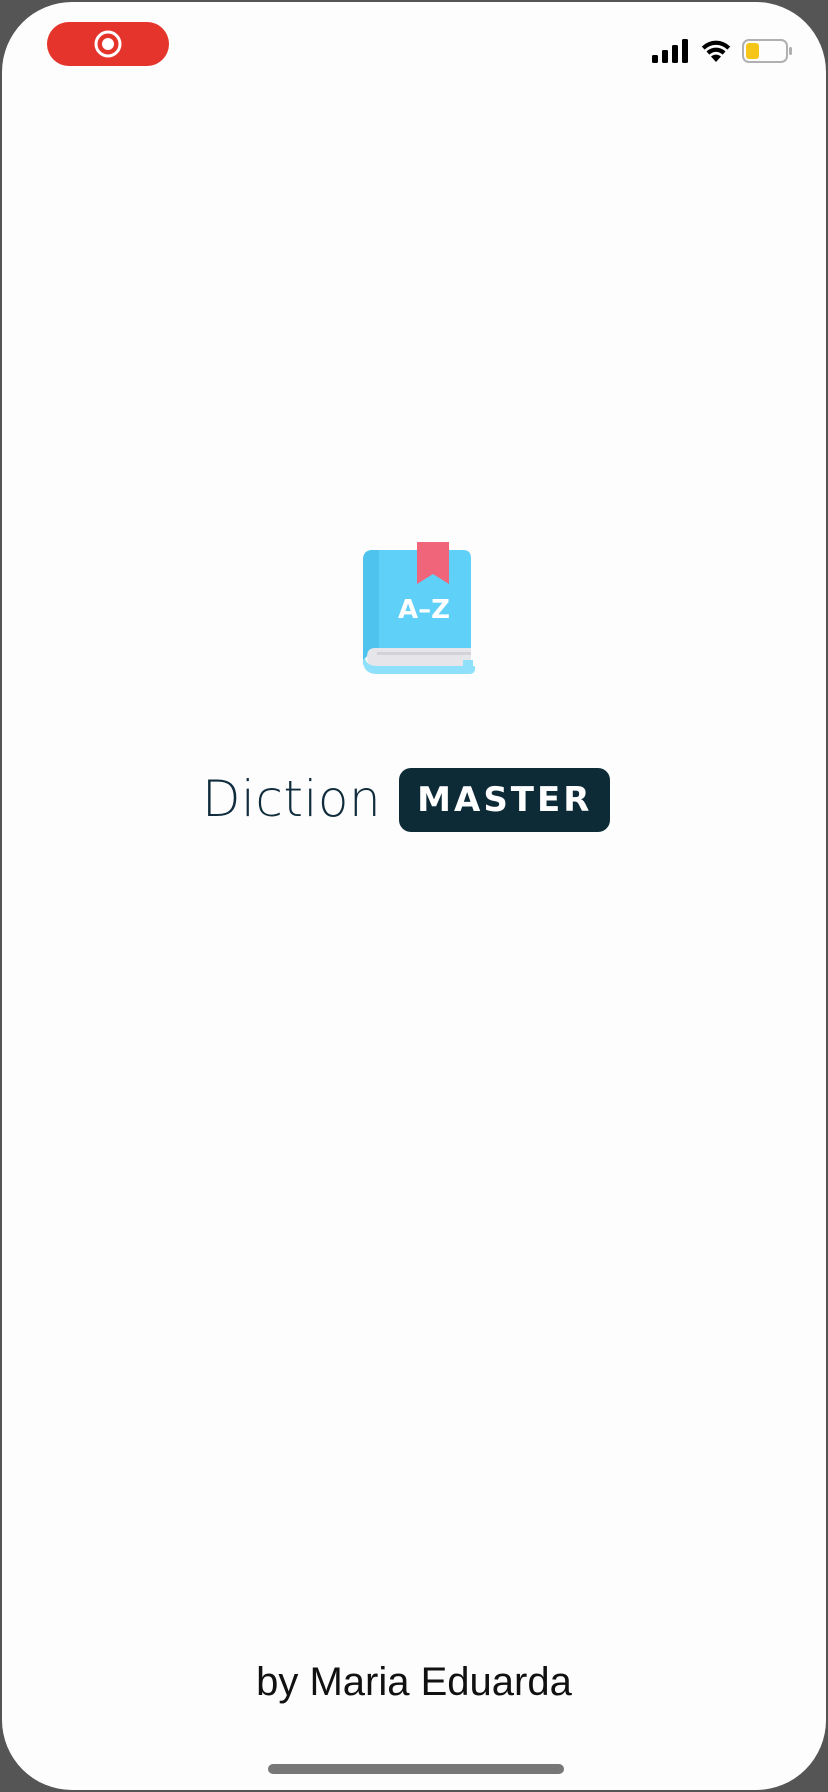 This screenshot has width=828, height=1792. Describe the element at coordinates (716, 51) in the screenshot. I see `wifi-icon` at that location.